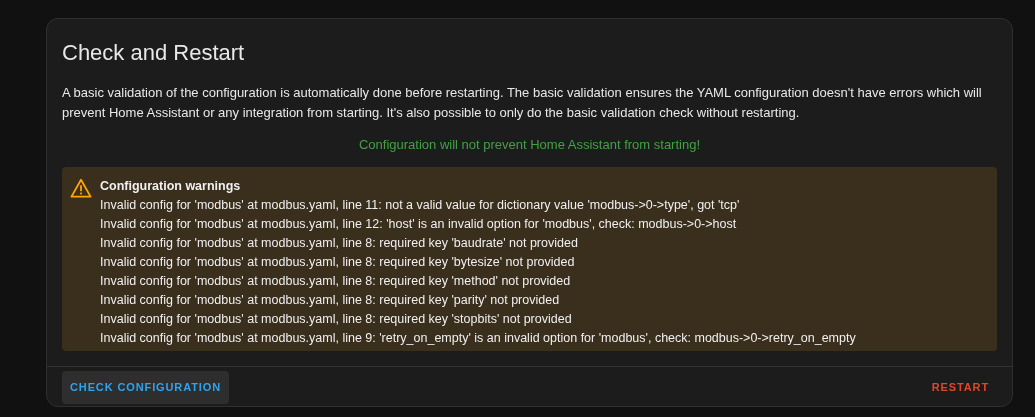 This screenshot has height=417, width=1035. I want to click on result-message: Configuration will not prevent Home Assistant from starting!, so click(529, 145).